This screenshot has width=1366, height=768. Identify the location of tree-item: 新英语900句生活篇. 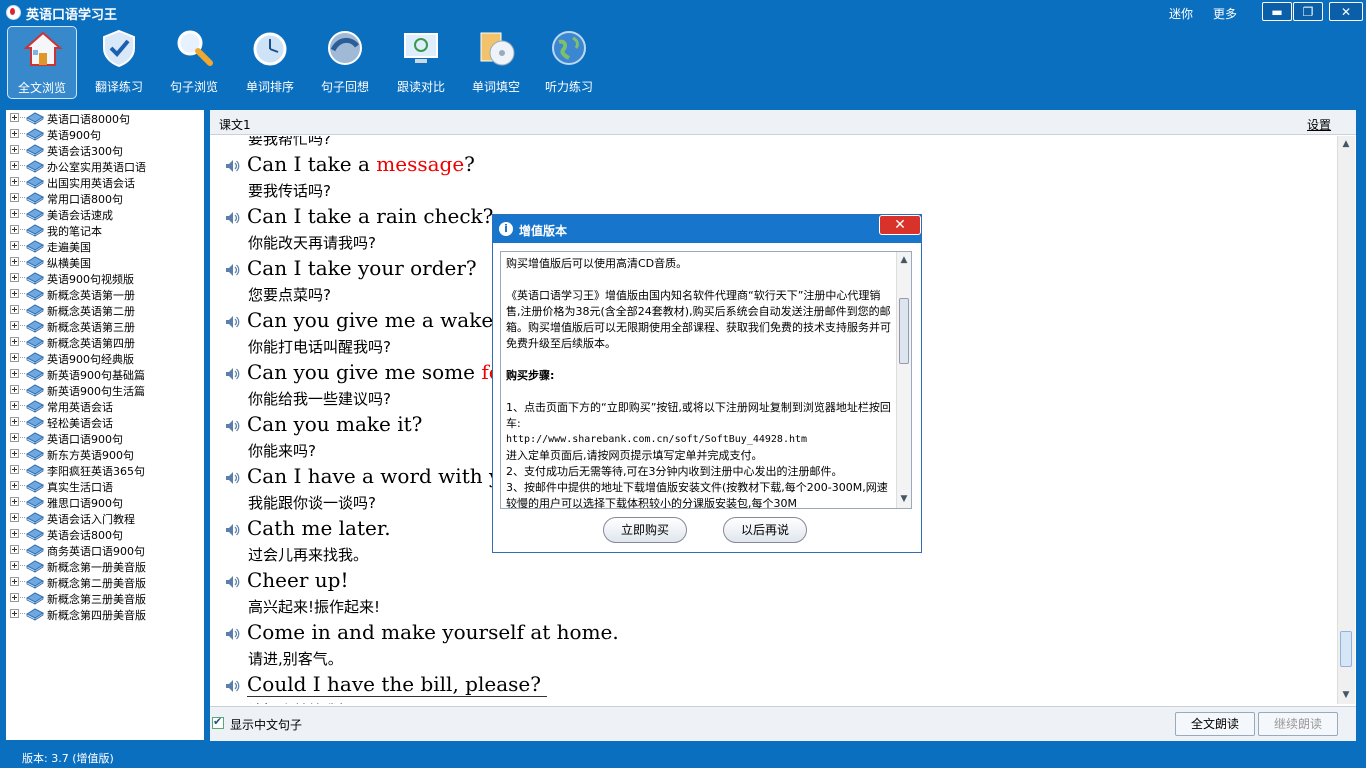
(105, 390).